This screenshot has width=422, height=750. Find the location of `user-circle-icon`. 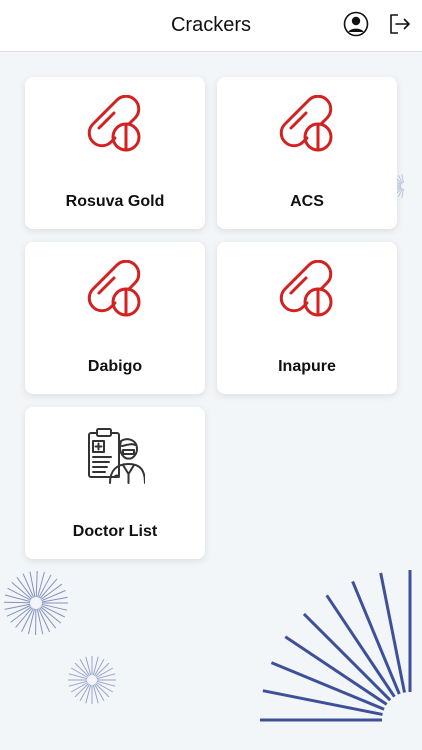

user-circle-icon is located at coordinates (356, 24).